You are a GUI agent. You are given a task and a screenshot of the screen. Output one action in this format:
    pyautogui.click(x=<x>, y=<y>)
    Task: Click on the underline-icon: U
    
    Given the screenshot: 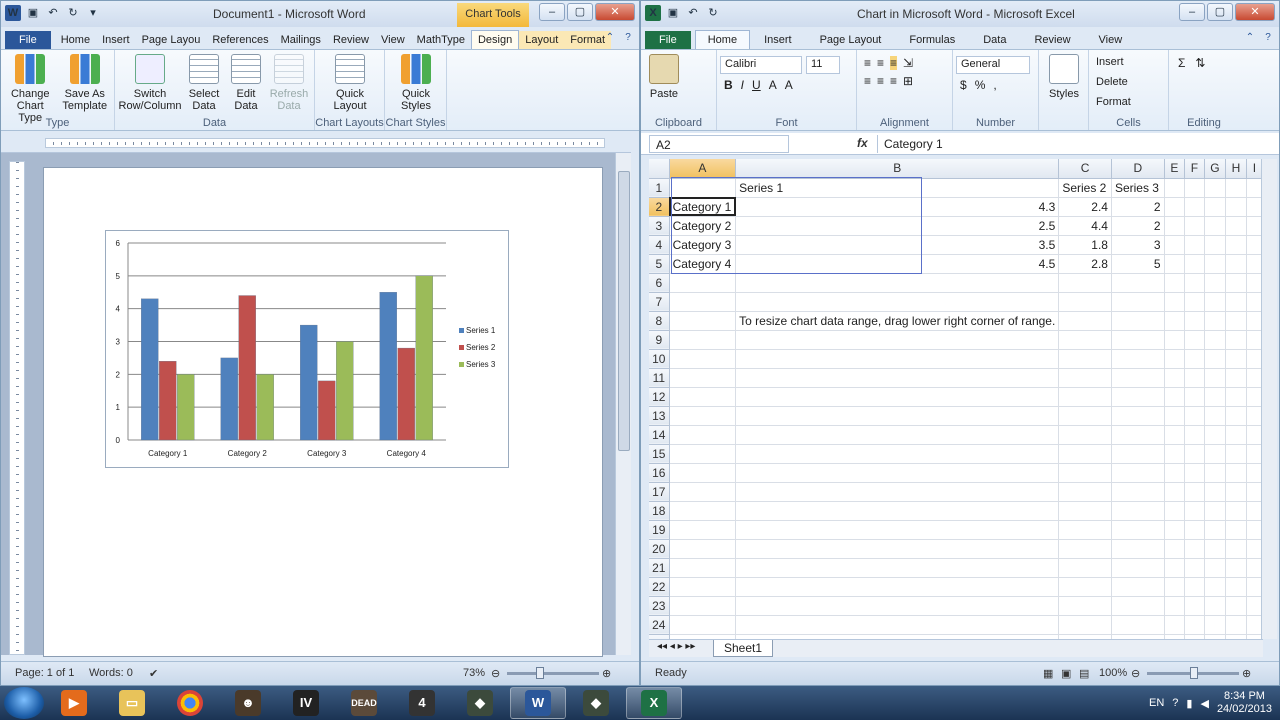 What is the action you would take?
    pyautogui.click(x=756, y=85)
    